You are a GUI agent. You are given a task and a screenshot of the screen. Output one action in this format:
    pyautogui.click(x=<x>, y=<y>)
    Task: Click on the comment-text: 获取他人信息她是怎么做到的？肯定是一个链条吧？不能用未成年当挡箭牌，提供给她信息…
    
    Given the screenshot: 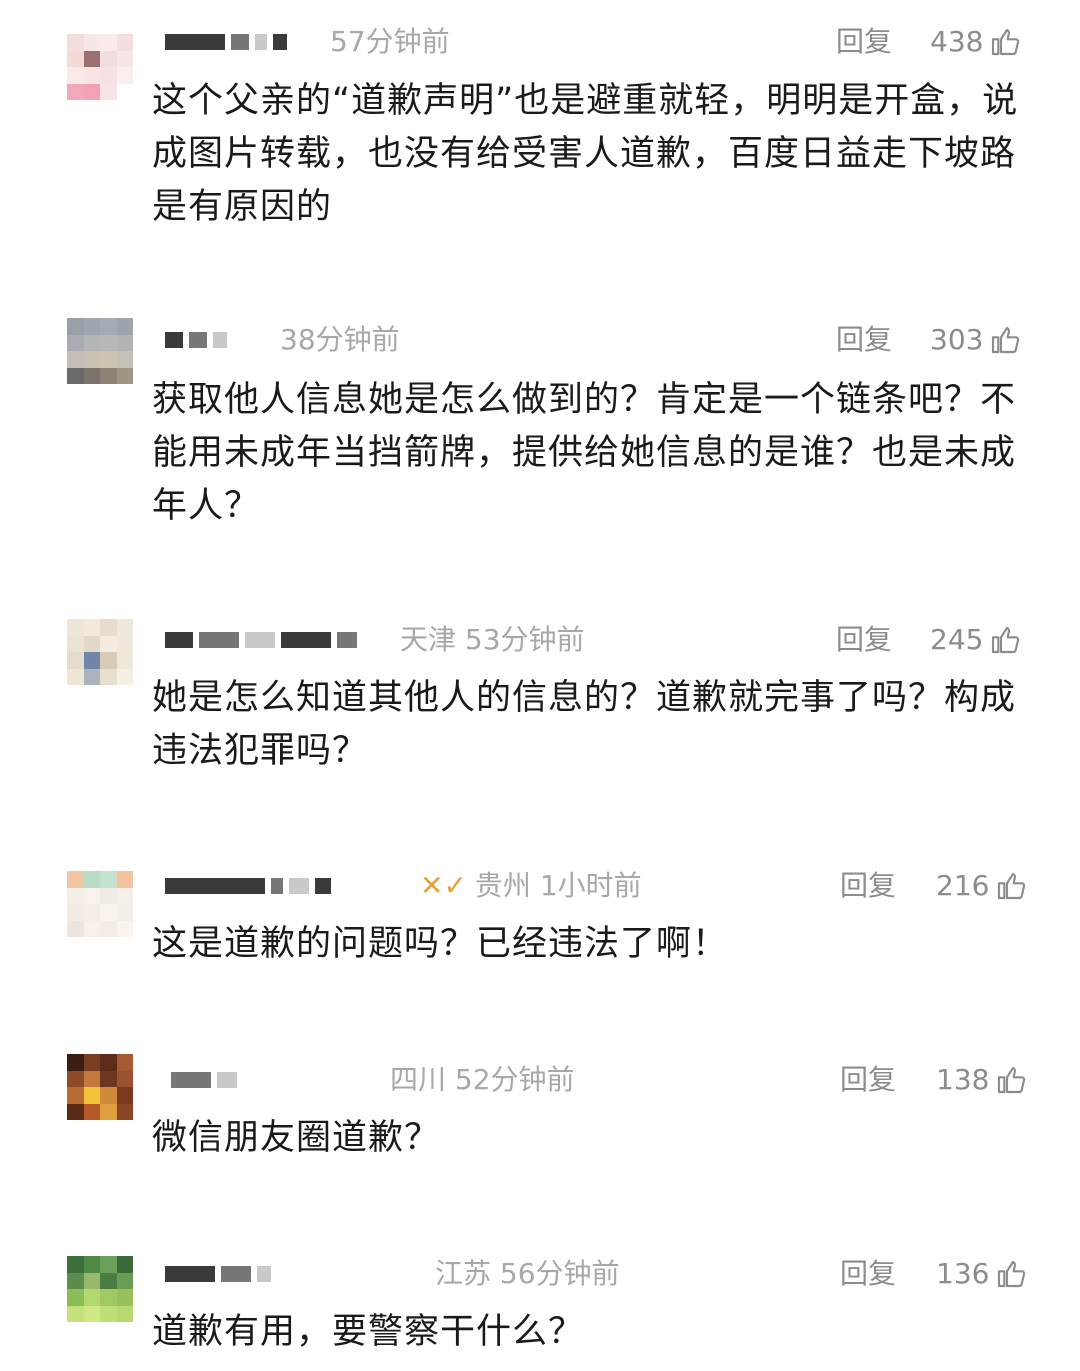 What is the action you would take?
    pyautogui.click(x=584, y=453)
    